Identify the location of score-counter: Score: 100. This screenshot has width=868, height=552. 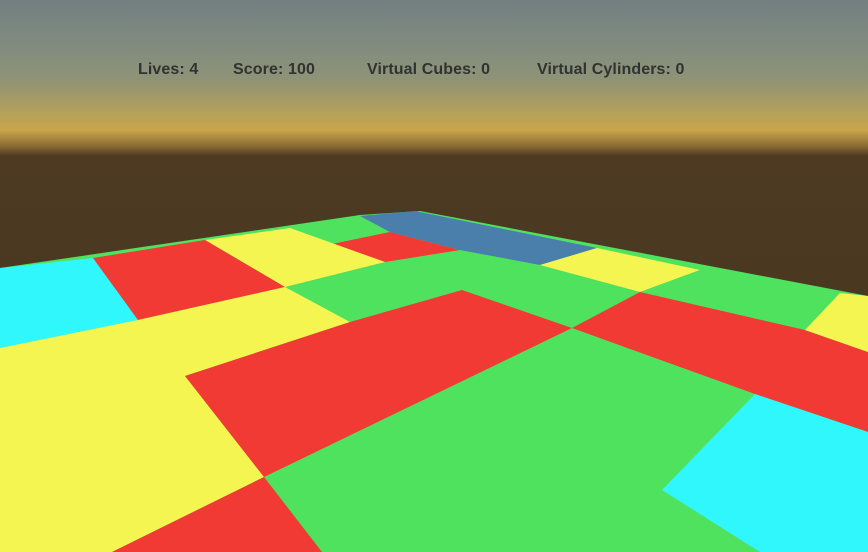
(274, 69).